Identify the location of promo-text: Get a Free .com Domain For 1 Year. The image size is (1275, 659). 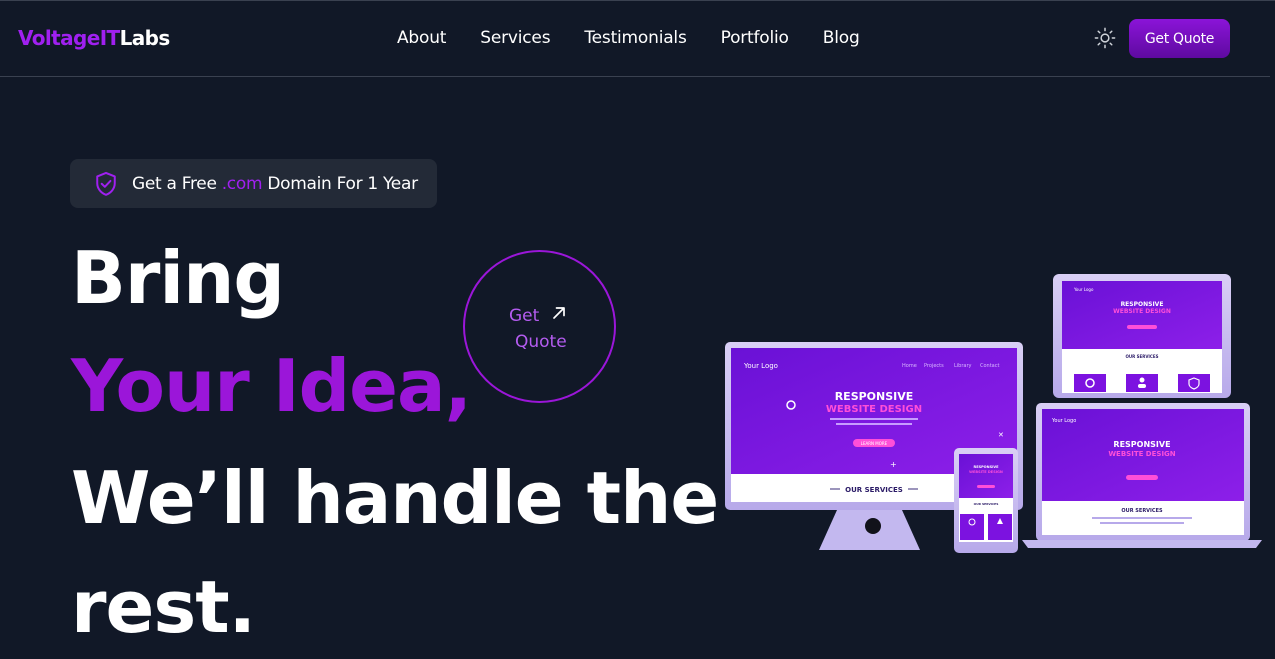
(275, 184).